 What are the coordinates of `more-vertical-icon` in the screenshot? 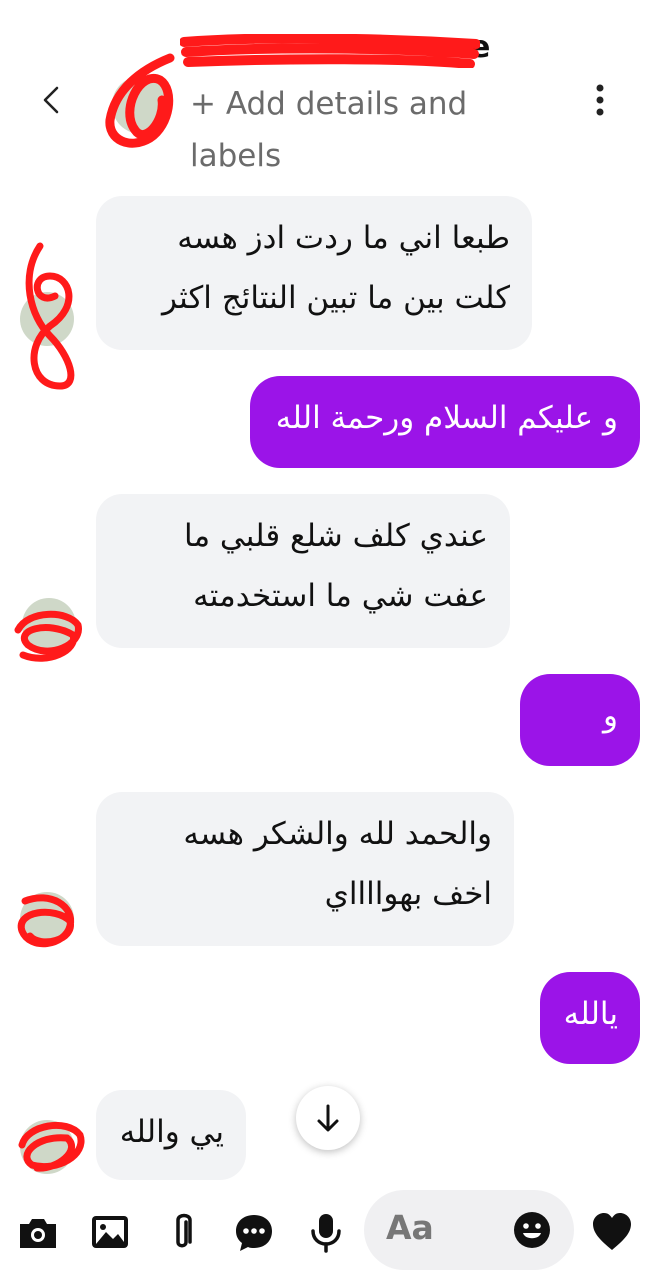 It's located at (600, 100).